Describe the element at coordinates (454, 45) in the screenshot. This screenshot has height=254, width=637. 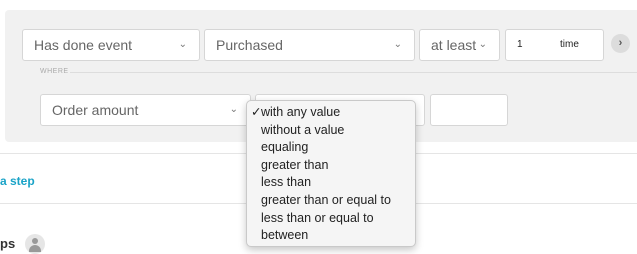
I see `frequency-operator-value: at least` at that location.